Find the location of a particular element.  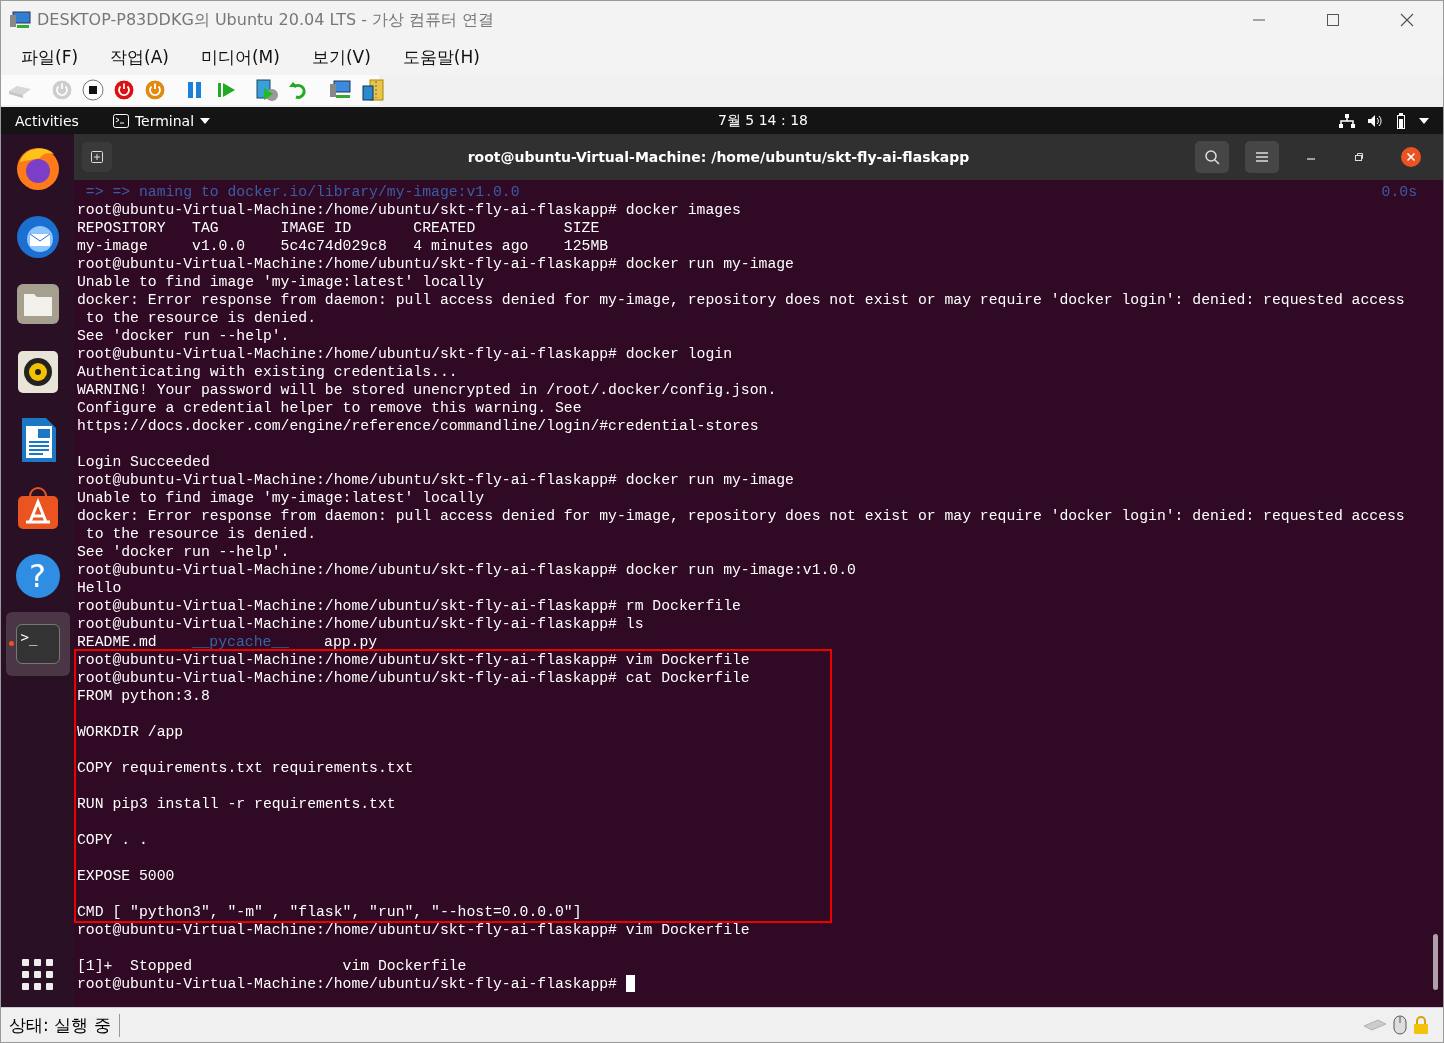

status-text: 상태: 실행 중 is located at coordinates (64, 1025).